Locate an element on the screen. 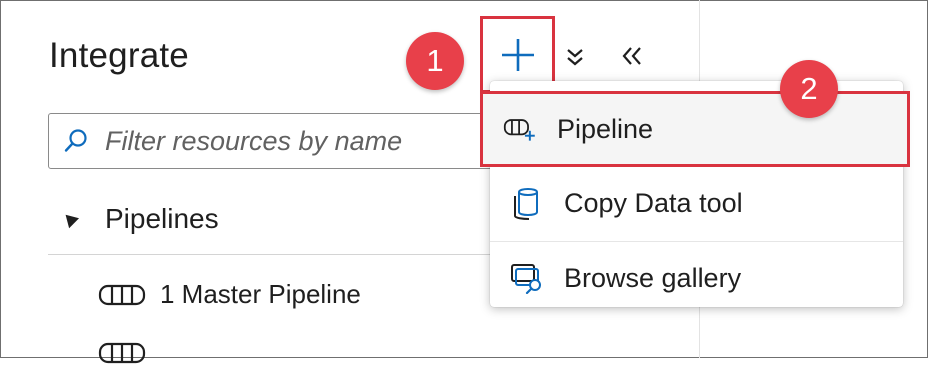  panel-title: Integrate is located at coordinates (119, 55).